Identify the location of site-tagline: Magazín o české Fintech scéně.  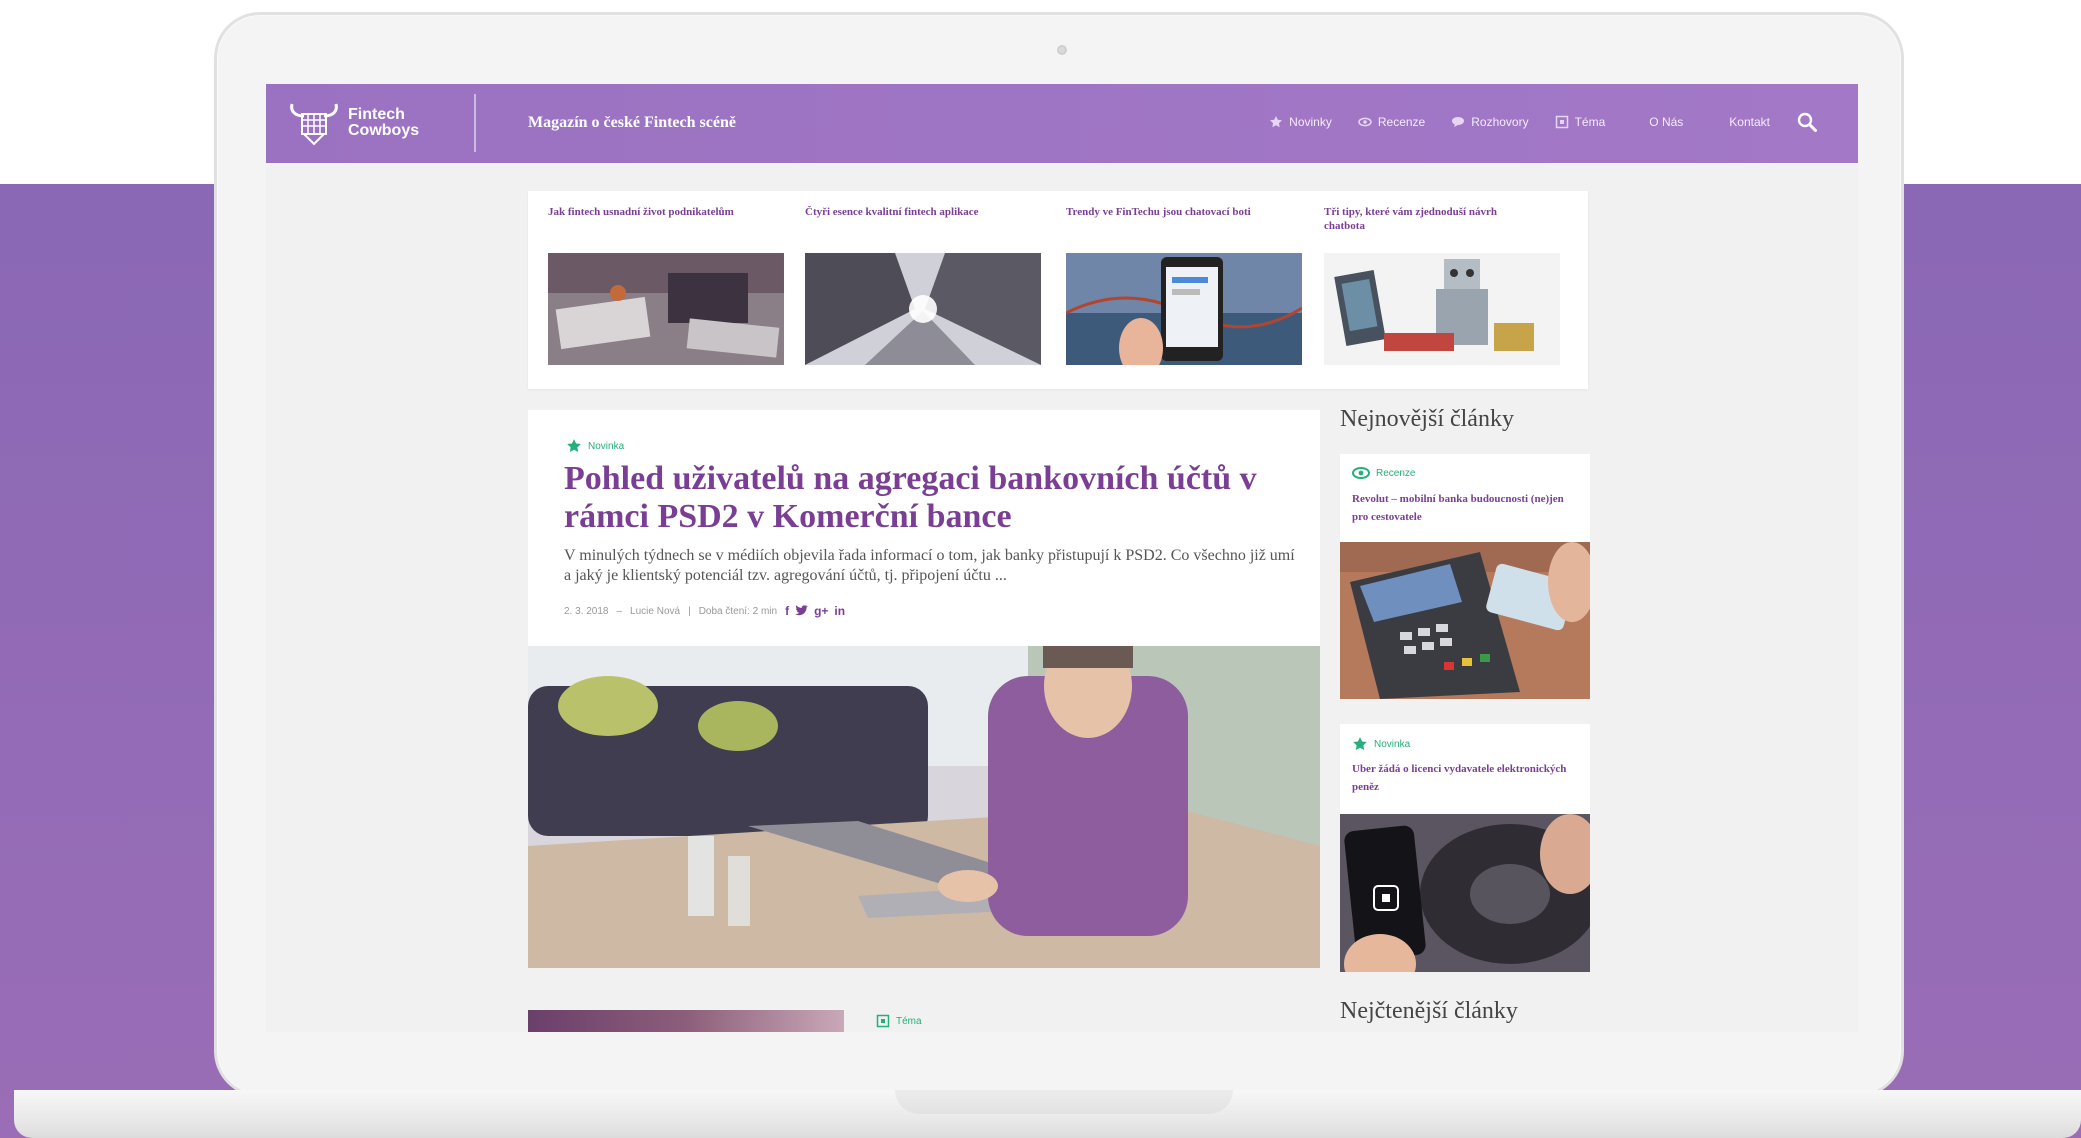
(632, 122).